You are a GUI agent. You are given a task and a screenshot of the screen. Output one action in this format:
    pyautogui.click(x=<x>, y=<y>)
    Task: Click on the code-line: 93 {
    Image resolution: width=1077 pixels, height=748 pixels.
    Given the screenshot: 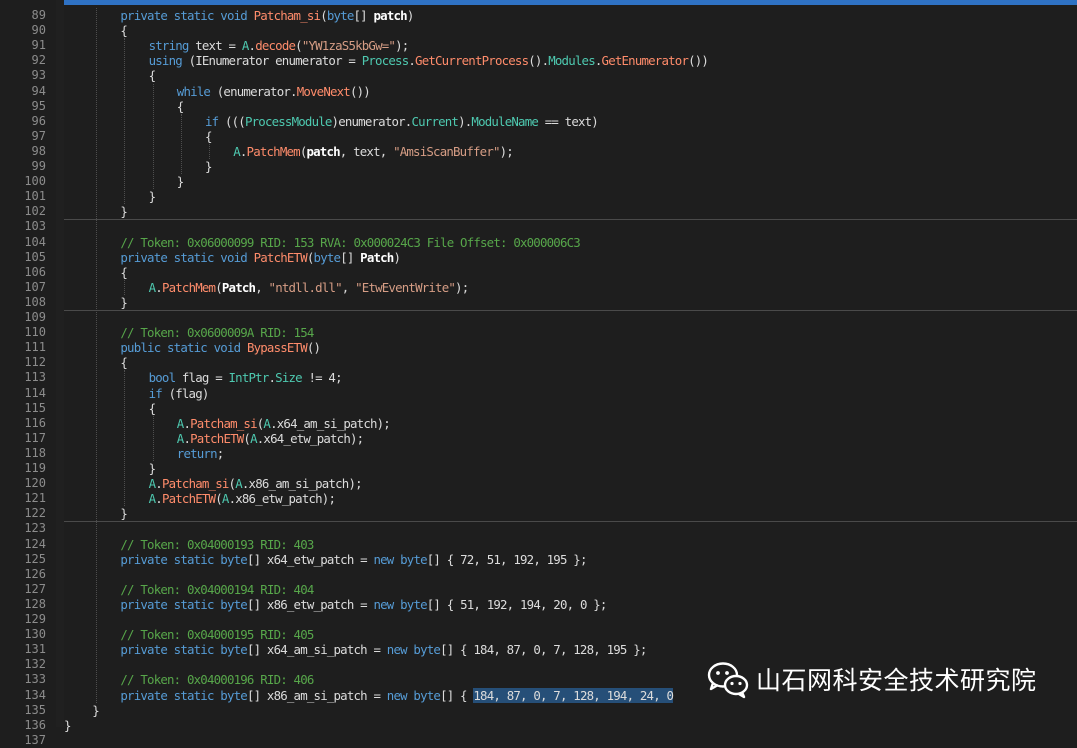 What is the action you would take?
    pyautogui.click(x=538, y=75)
    